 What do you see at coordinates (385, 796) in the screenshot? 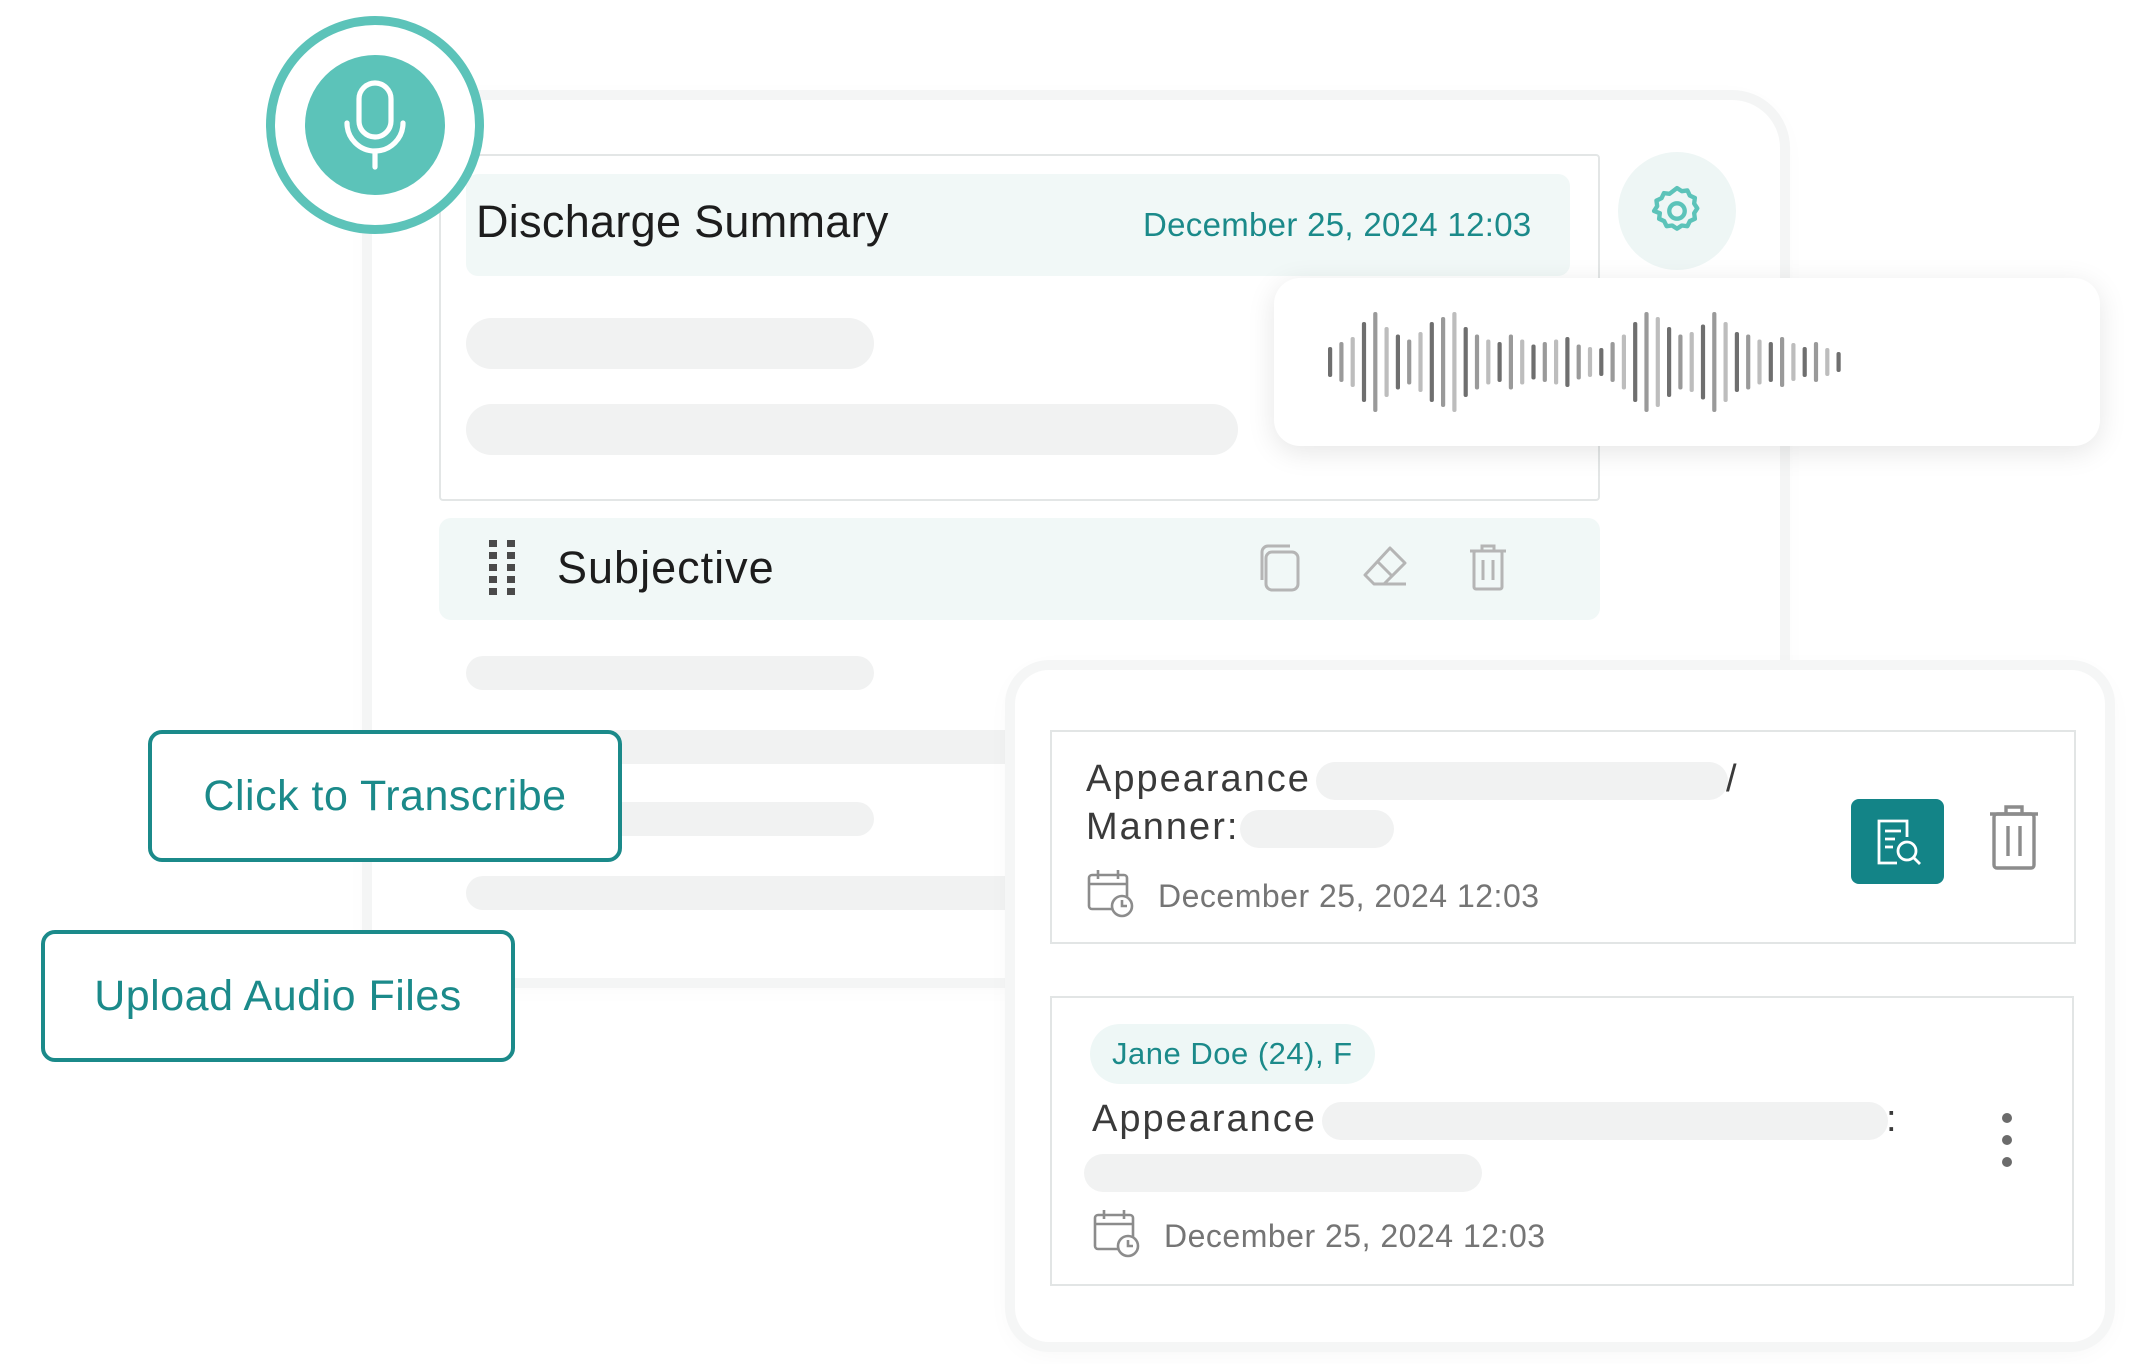
I see `transcribe-button: Click to Transcribe` at bounding box center [385, 796].